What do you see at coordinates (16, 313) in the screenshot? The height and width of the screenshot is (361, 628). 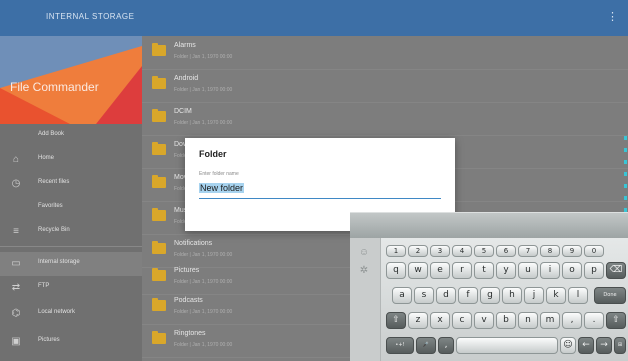 I see `network-icon: ⌬` at bounding box center [16, 313].